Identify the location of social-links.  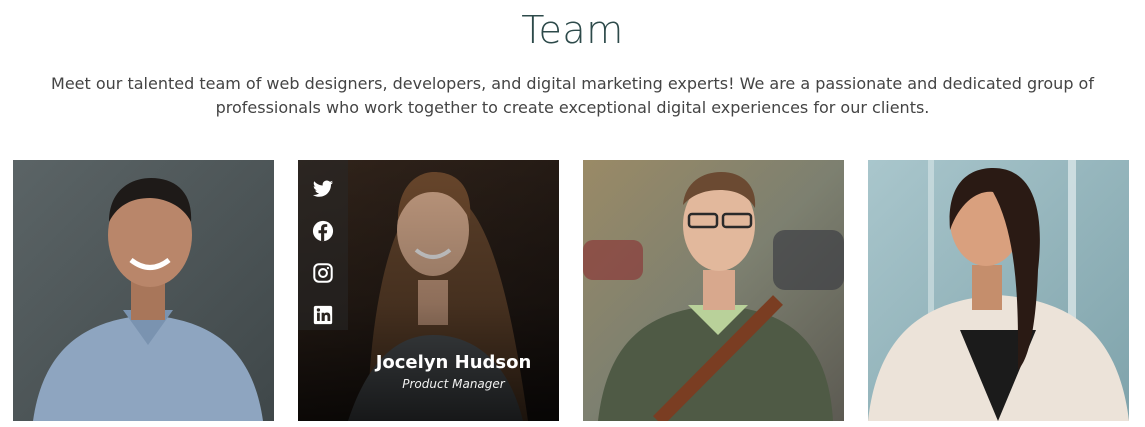
(323, 245).